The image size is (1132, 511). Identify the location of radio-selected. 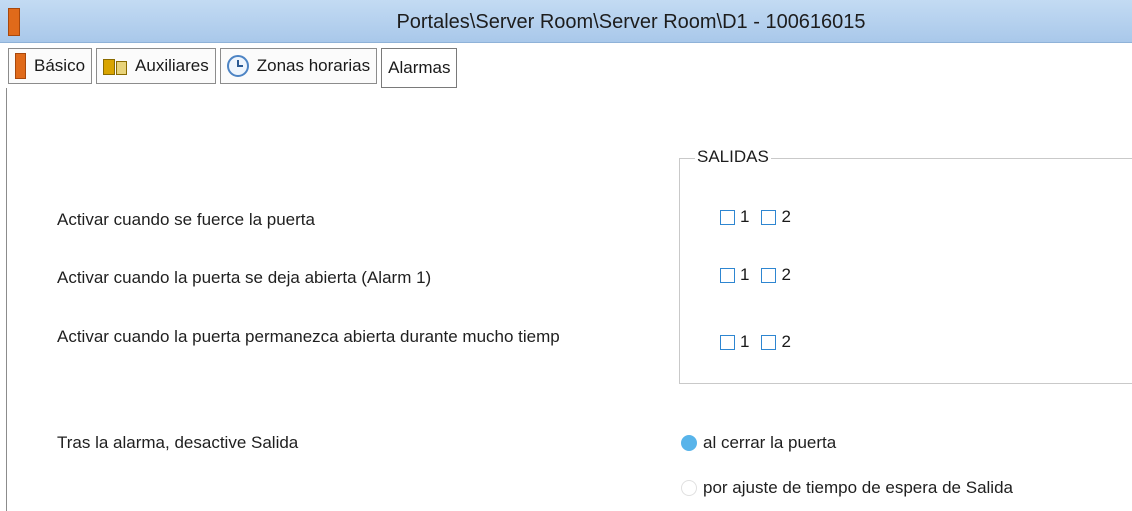
(689, 443).